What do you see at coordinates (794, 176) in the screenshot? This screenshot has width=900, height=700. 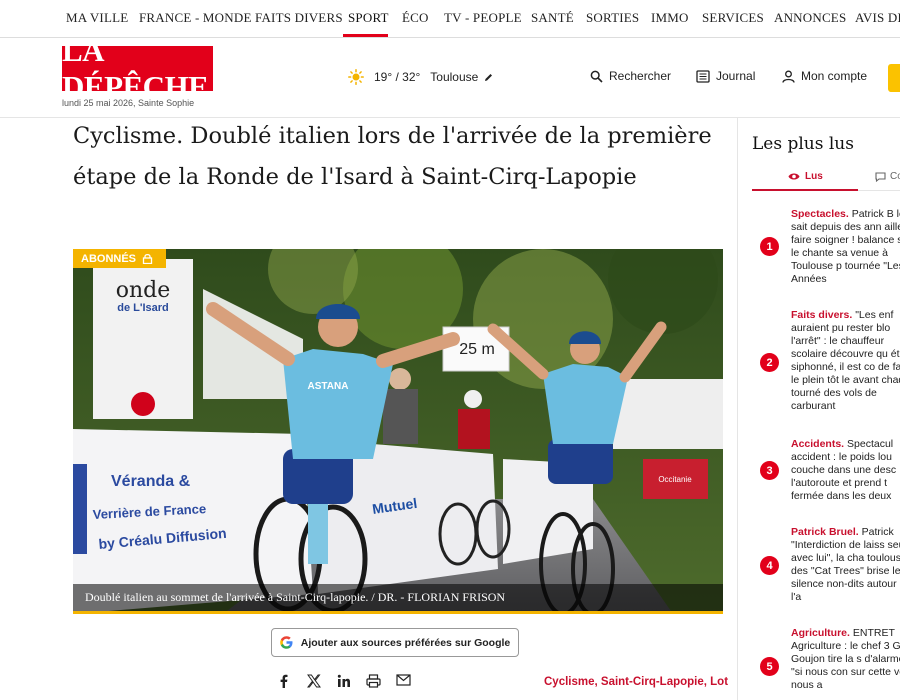 I see `eye-icon` at bounding box center [794, 176].